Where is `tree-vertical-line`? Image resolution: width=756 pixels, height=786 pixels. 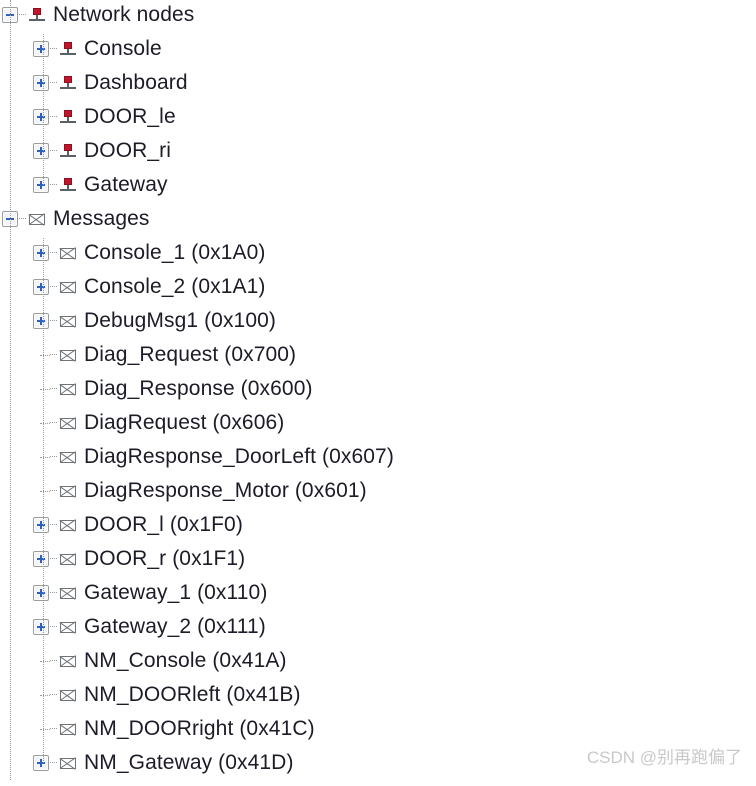 tree-vertical-line is located at coordinates (44, 109).